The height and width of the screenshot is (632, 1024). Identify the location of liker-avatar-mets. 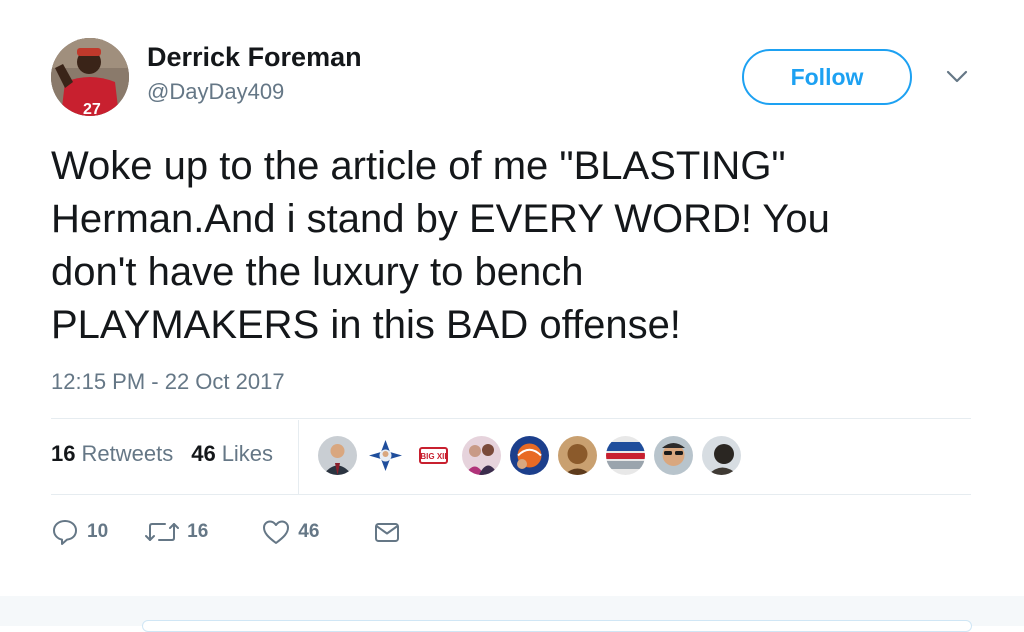
(529, 455).